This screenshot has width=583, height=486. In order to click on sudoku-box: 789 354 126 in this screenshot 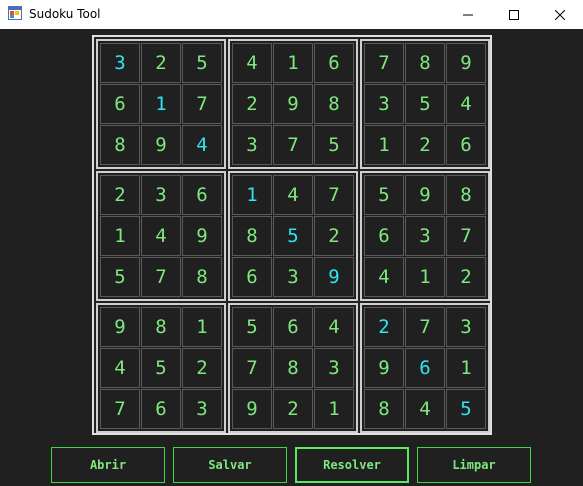, I will do `click(425, 104)`.